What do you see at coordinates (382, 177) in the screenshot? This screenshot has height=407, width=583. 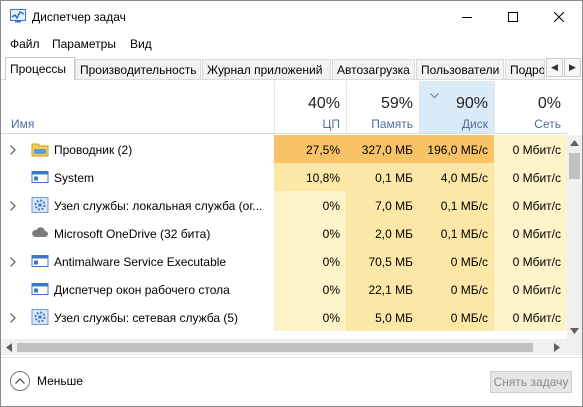 I see `process-memory-cell: 0,1 МБ` at bounding box center [382, 177].